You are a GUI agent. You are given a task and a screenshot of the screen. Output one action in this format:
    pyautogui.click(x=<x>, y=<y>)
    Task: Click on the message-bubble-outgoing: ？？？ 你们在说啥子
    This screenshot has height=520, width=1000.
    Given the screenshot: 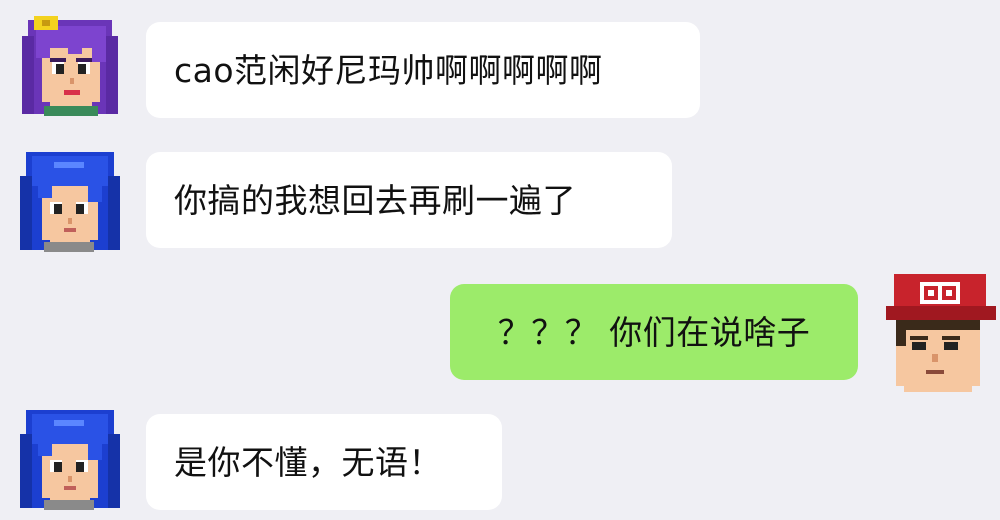 What is the action you would take?
    pyautogui.click(x=654, y=332)
    